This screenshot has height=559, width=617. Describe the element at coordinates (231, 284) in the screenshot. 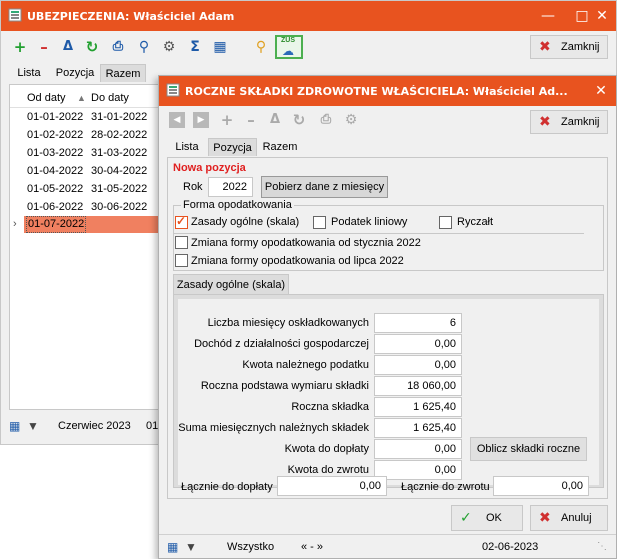

I see `tab-general-scale: Zasady ogólne (skala)` at that location.